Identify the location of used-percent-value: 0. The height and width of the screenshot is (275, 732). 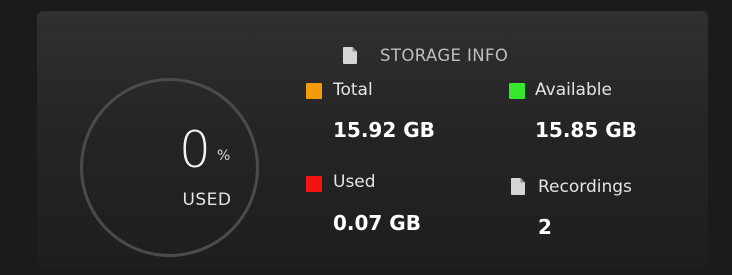
(195, 150).